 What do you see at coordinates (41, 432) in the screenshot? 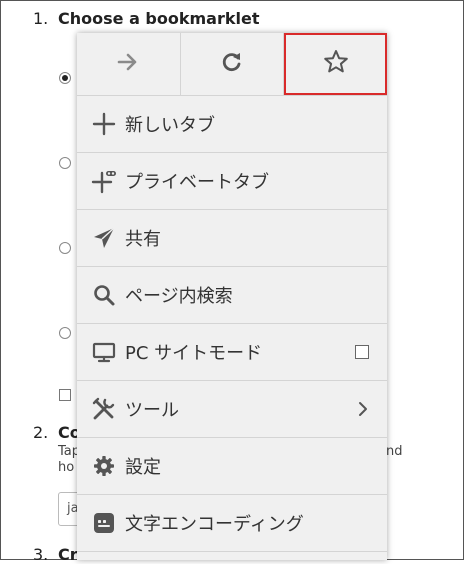
I see `step-2-number: 2.` at bounding box center [41, 432].